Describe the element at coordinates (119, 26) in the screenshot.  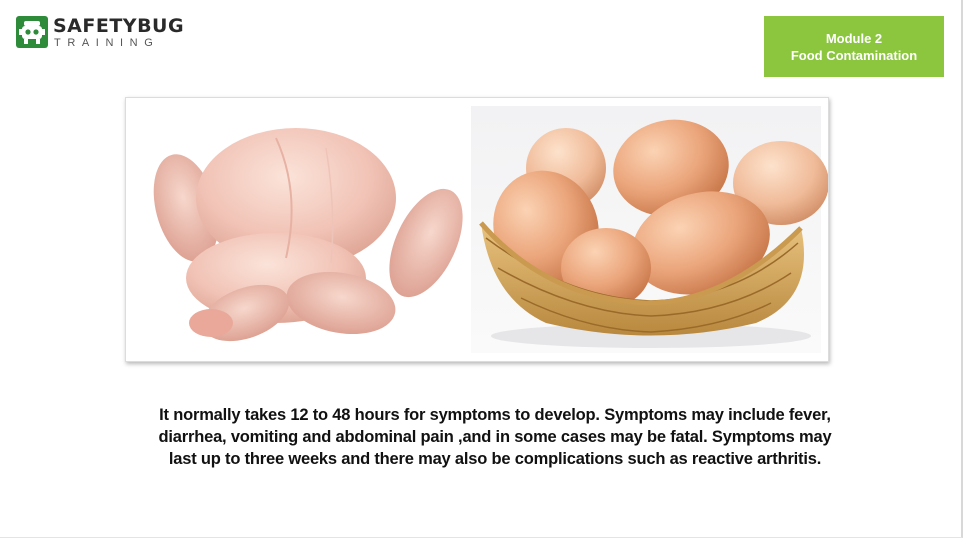
I see `logo-title: SAFETYBUG` at that location.